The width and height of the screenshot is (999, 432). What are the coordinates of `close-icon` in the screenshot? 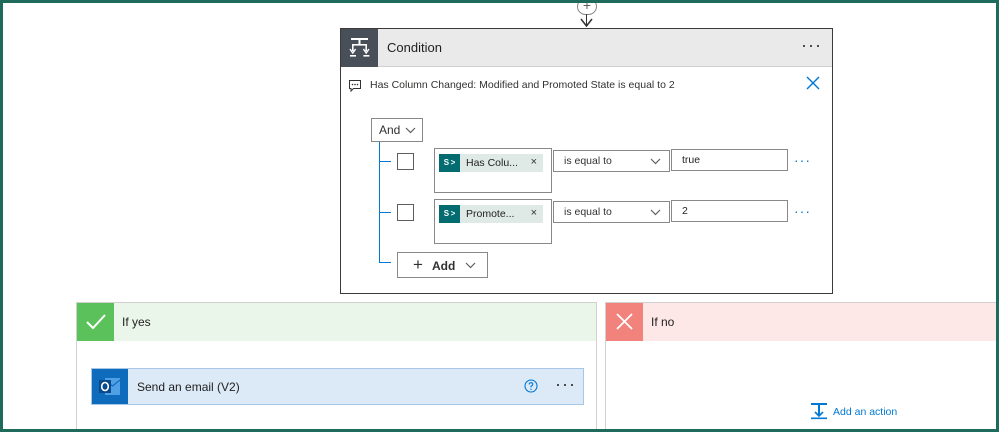 It's located at (813, 83).